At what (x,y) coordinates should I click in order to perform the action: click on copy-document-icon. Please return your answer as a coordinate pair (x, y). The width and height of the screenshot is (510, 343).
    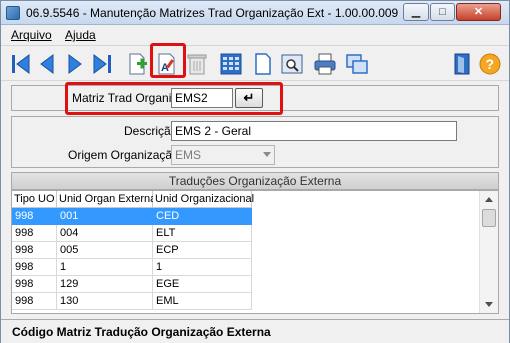
    Looking at the image, I should click on (263, 64).